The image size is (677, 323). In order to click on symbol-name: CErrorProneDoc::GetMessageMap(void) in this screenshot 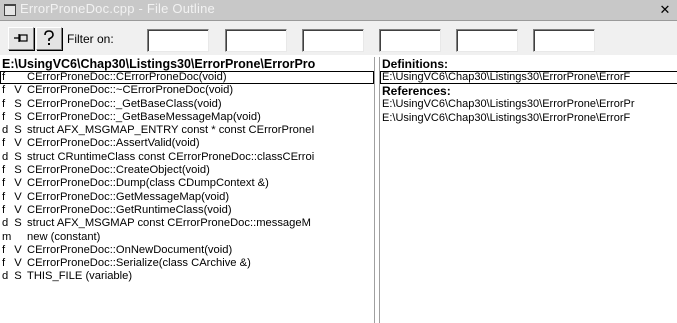, I will do `click(128, 196)`.